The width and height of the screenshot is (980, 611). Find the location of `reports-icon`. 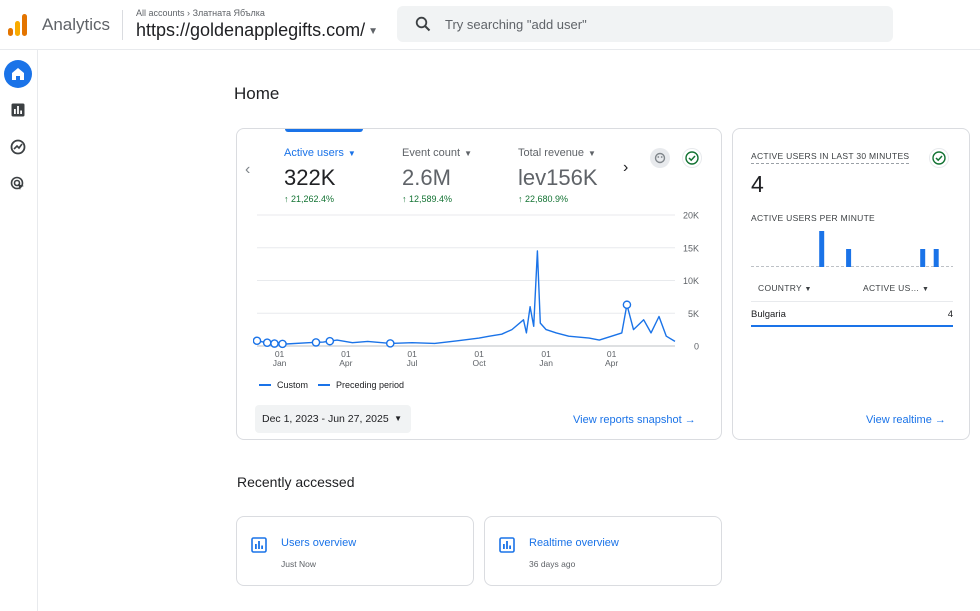

reports-icon is located at coordinates (18, 110).